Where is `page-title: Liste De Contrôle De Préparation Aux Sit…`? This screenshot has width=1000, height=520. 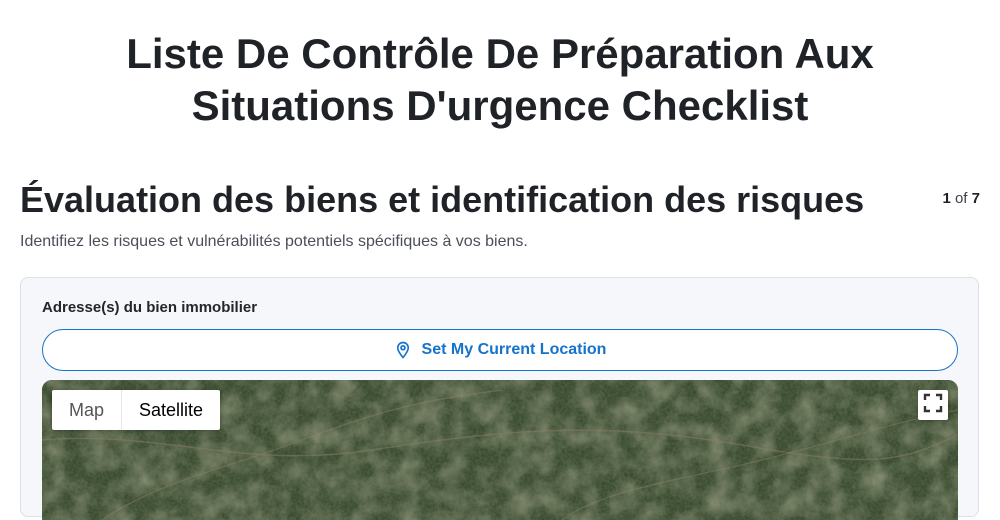
page-title: Liste De Contrôle De Préparation Aux Sit… is located at coordinates (500, 79).